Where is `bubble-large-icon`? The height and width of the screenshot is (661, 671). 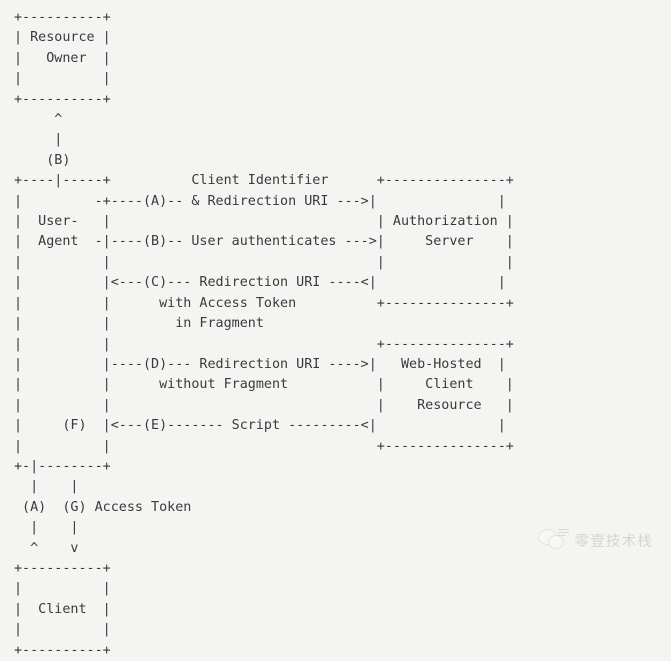 bubble-large-icon is located at coordinates (547, 537).